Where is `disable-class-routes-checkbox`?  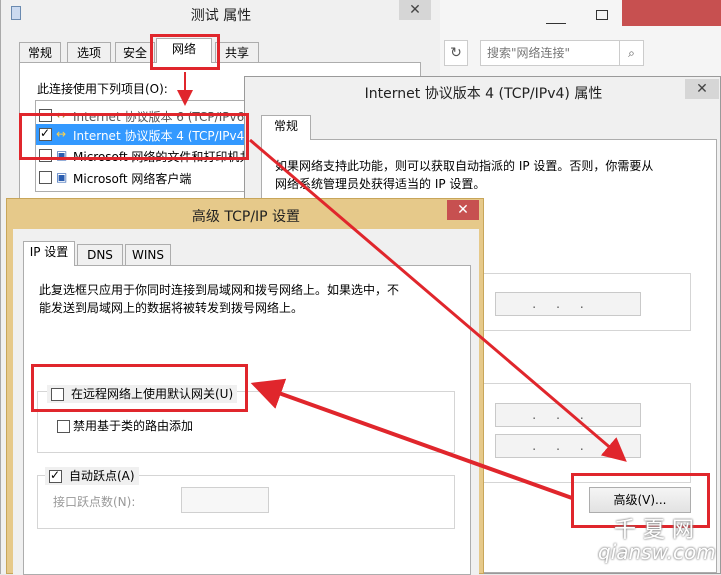
disable-class-routes-checkbox is located at coordinates (63, 426).